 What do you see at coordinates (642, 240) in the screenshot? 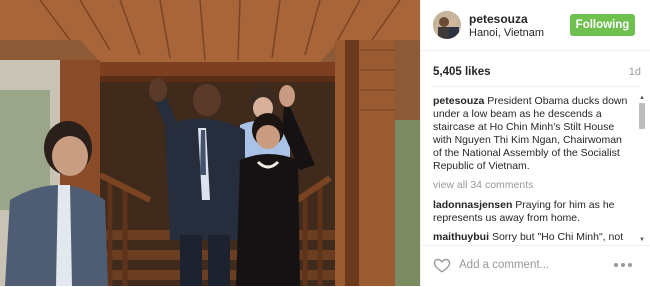
I see `arrow-down-icon: ▼` at bounding box center [642, 240].